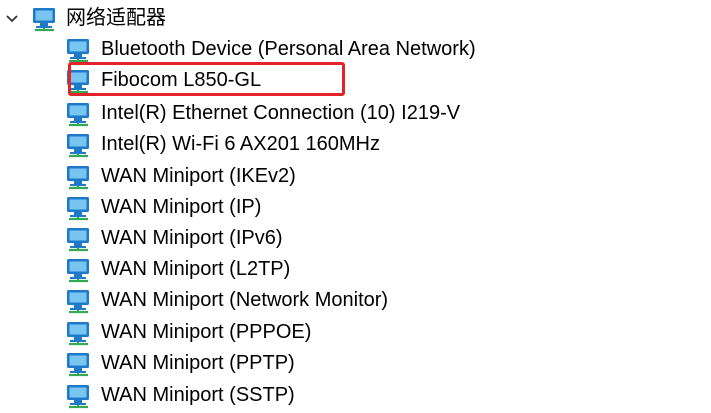  Describe the element at coordinates (198, 363) in the screenshot. I see `device-label: WAN Miniport (PPTP)` at that location.